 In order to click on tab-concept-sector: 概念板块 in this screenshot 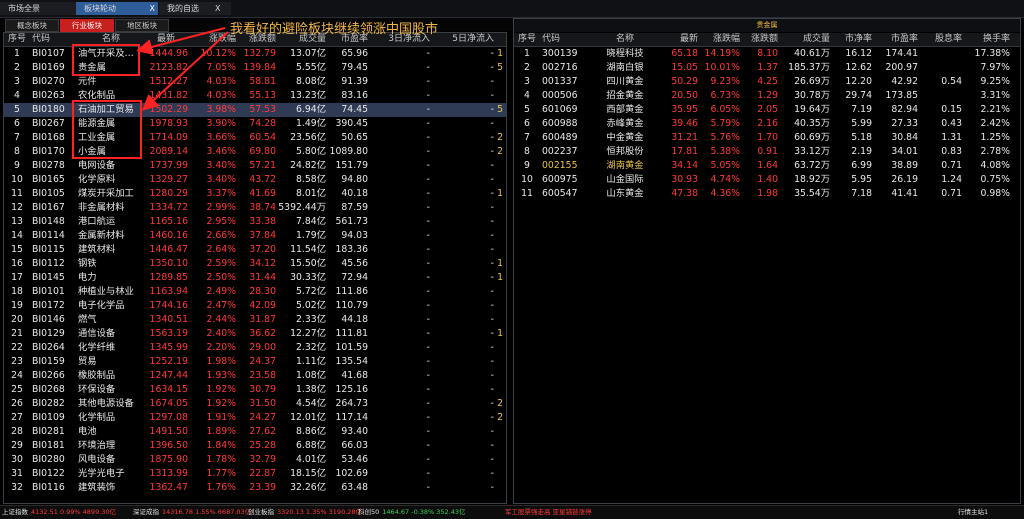, I will do `click(32, 25)`.